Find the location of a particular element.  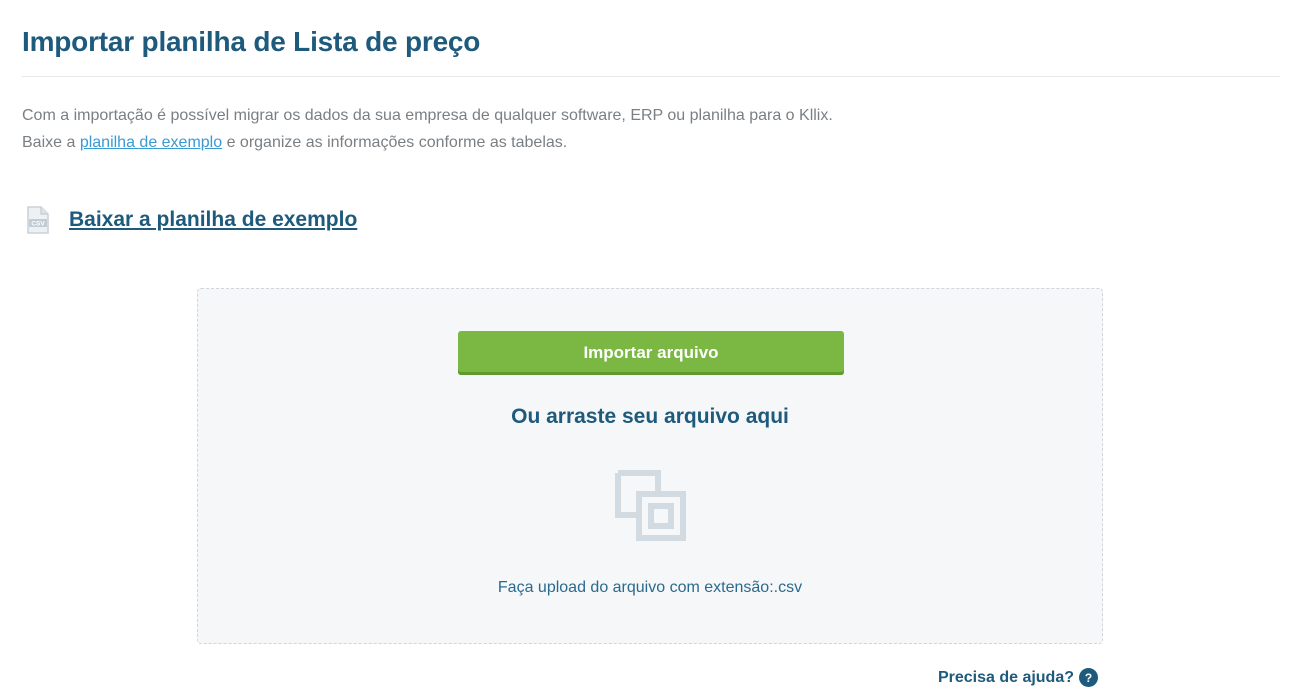

download-sample-link: Baixar a planilha de exemplo is located at coordinates (213, 220).